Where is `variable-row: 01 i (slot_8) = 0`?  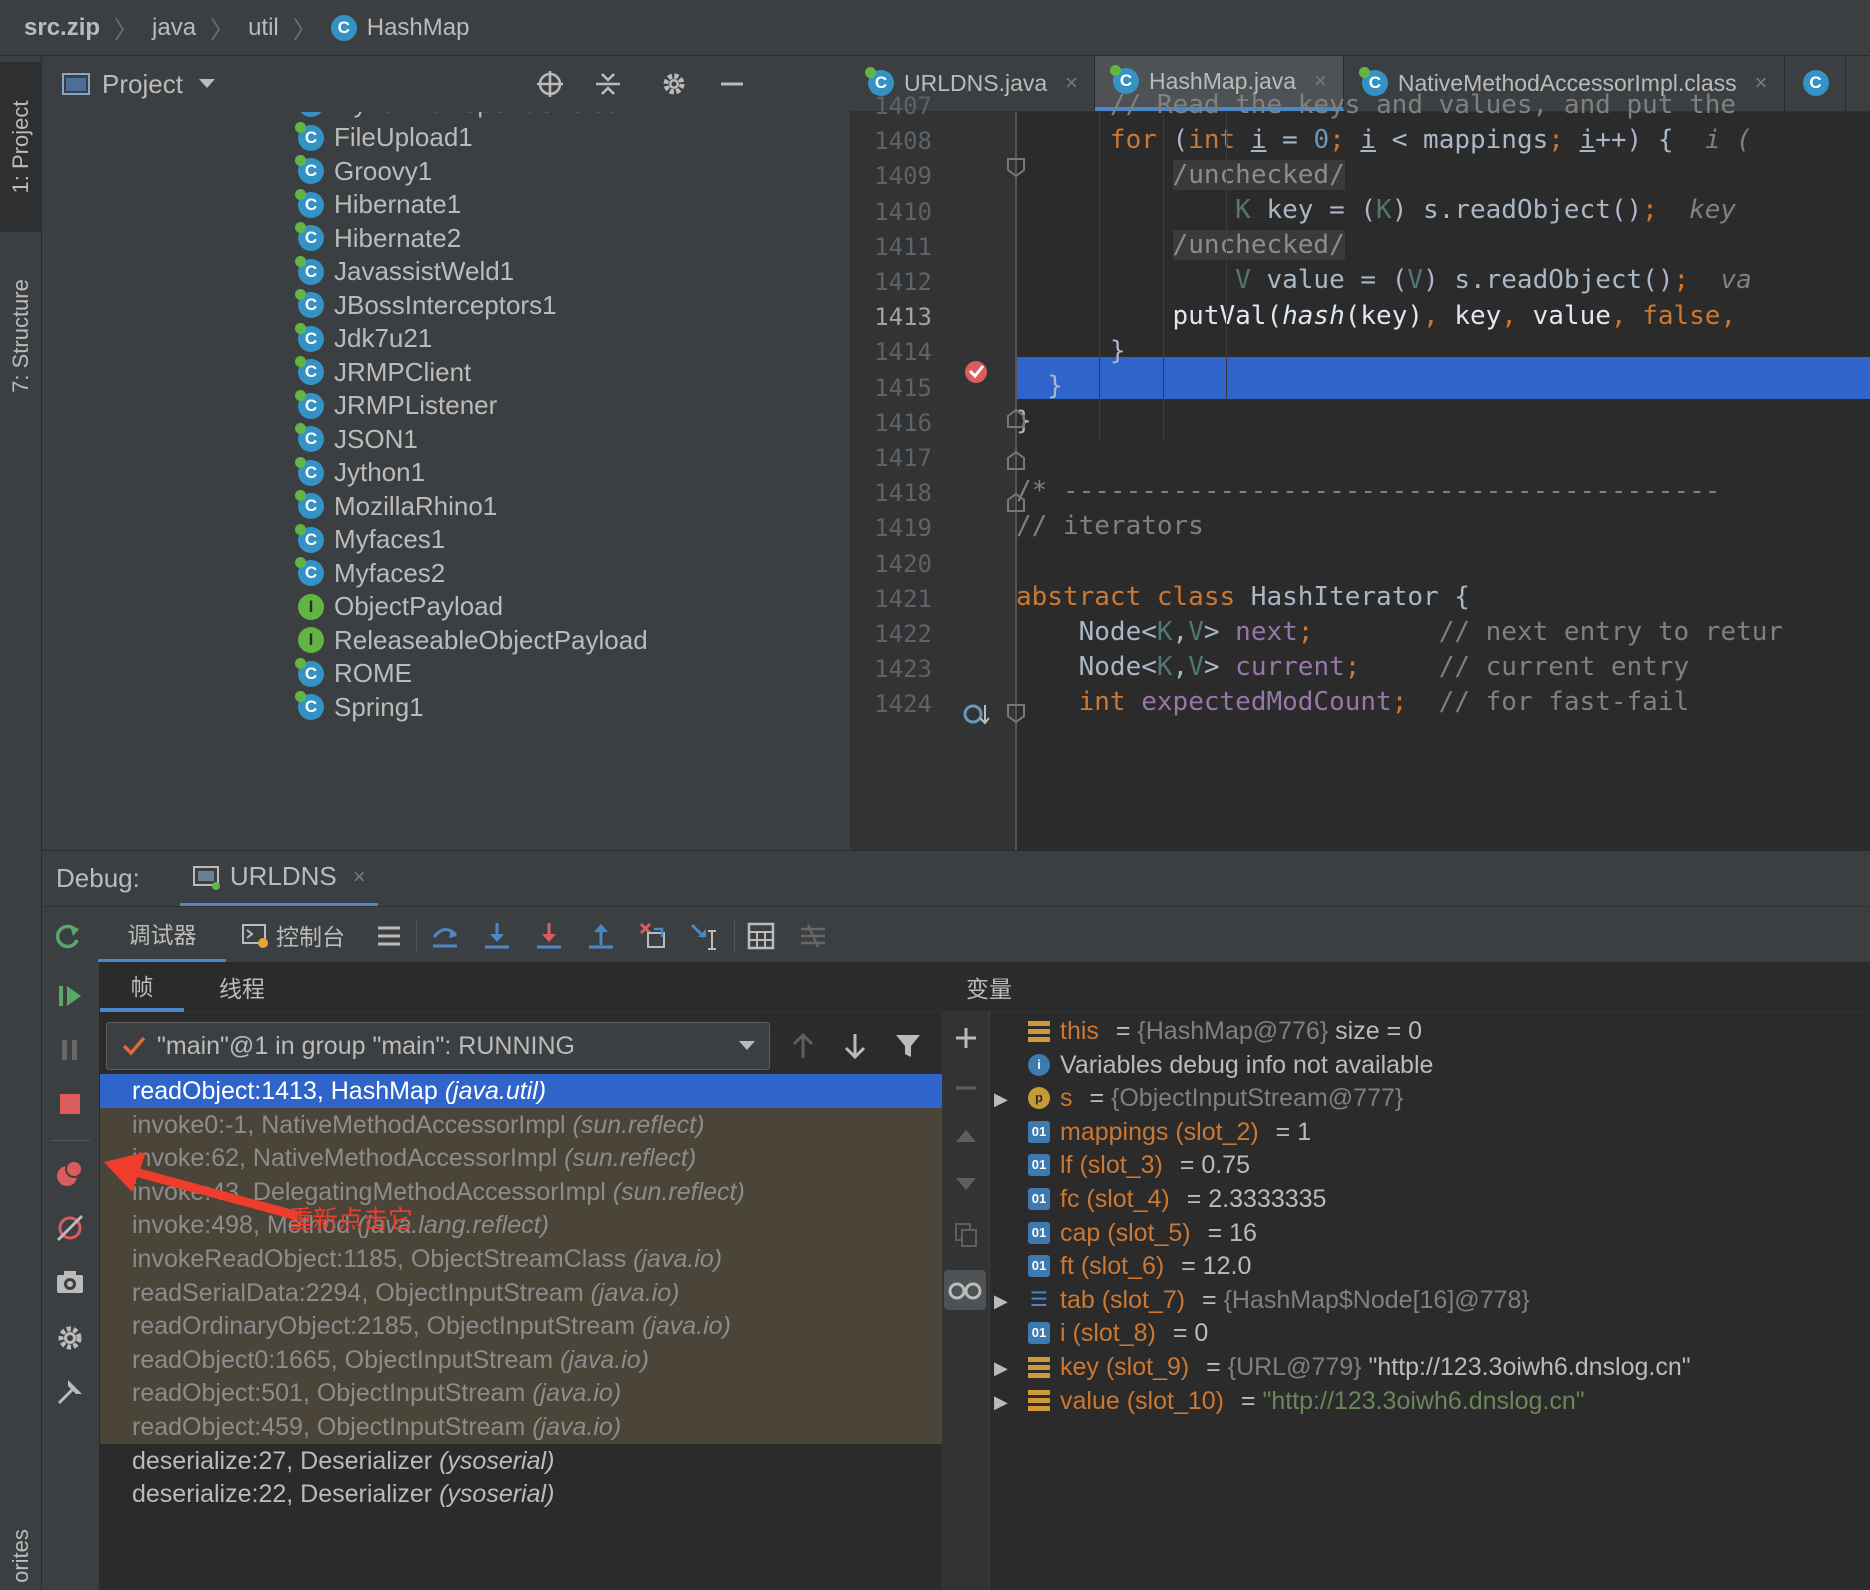 variable-row: 01 i (slot_8) = 0 is located at coordinates (1118, 1333).